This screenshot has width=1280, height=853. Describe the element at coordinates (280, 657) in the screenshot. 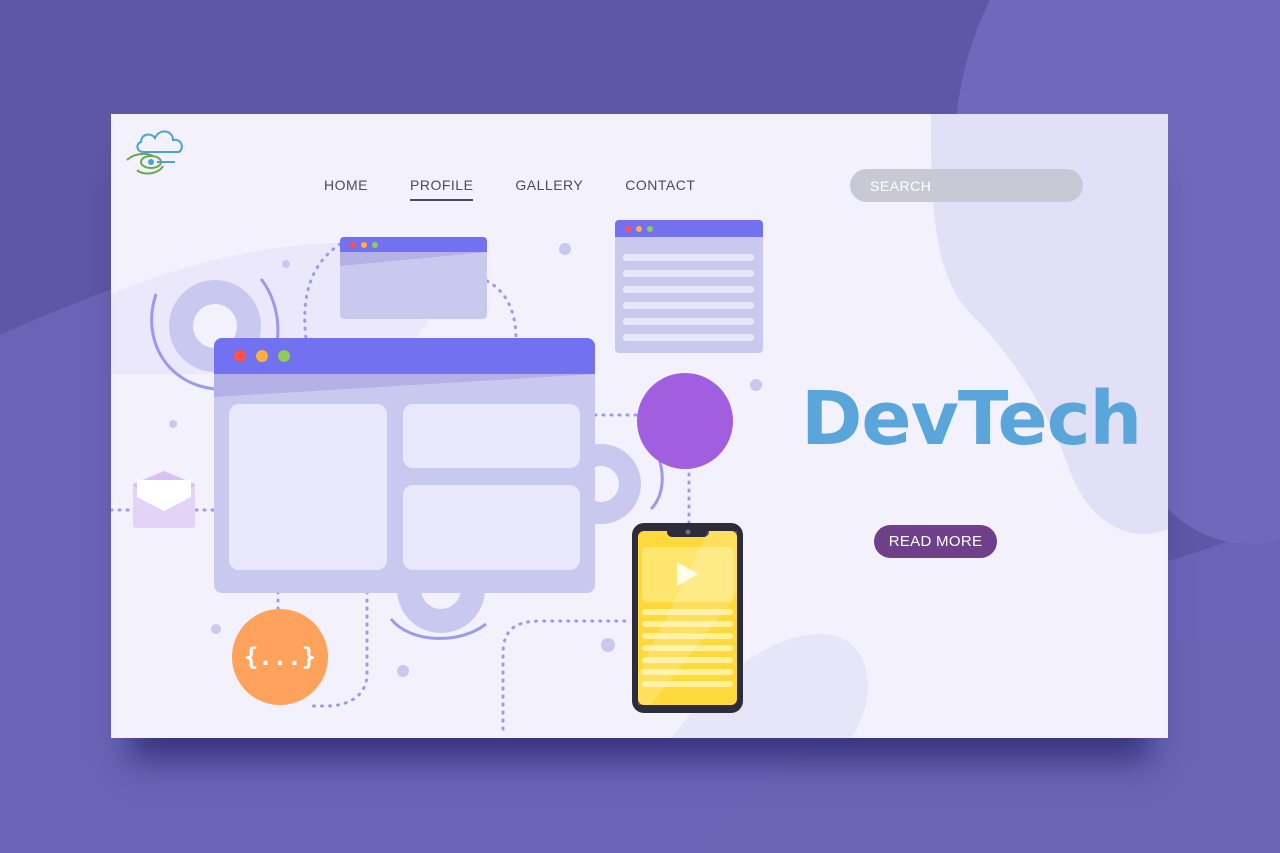

I see `code-braces-icon: {...}` at that location.